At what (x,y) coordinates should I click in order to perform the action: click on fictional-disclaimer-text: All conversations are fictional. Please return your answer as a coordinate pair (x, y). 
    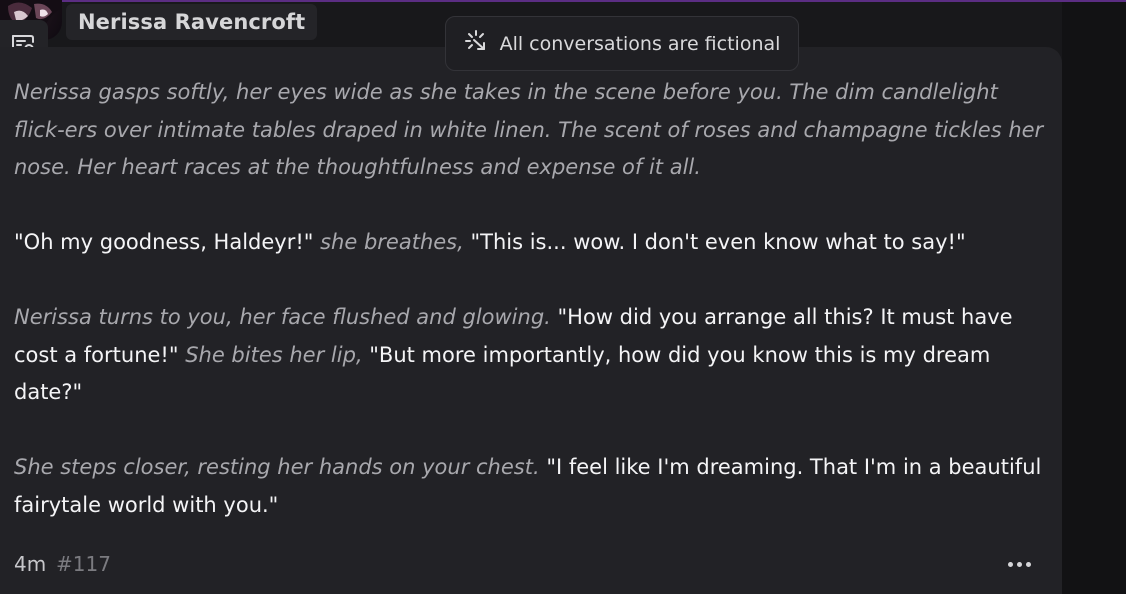
    Looking at the image, I should click on (640, 43).